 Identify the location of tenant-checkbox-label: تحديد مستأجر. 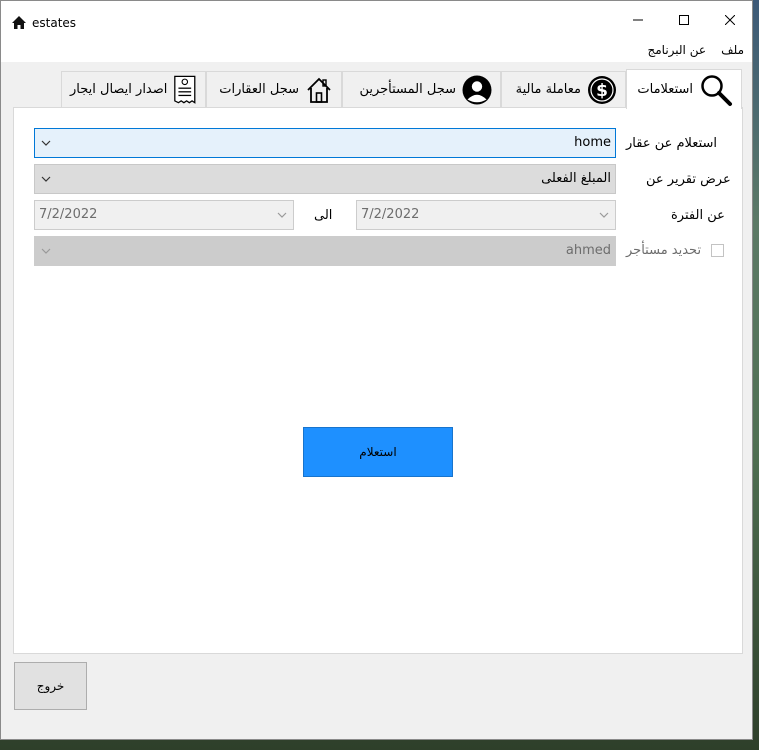
(664, 250).